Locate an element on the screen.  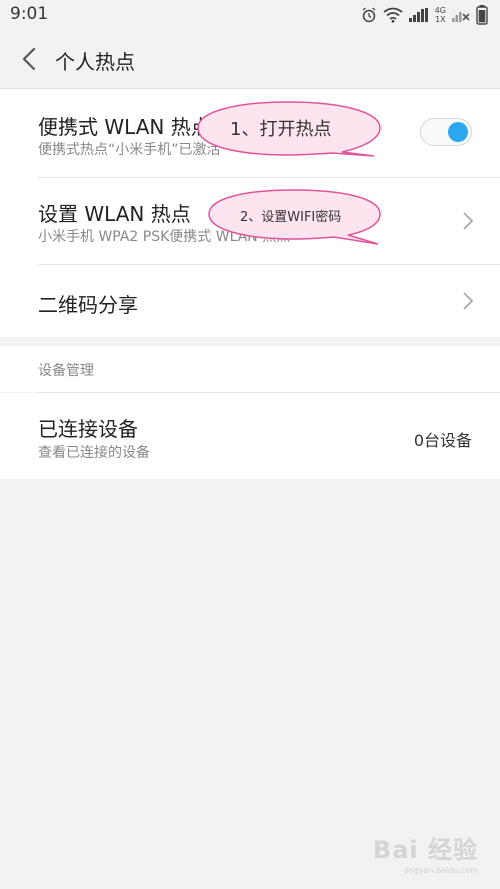
annotation-bubble-2: 2、设置WIFI密码 is located at coordinates (295, 217).